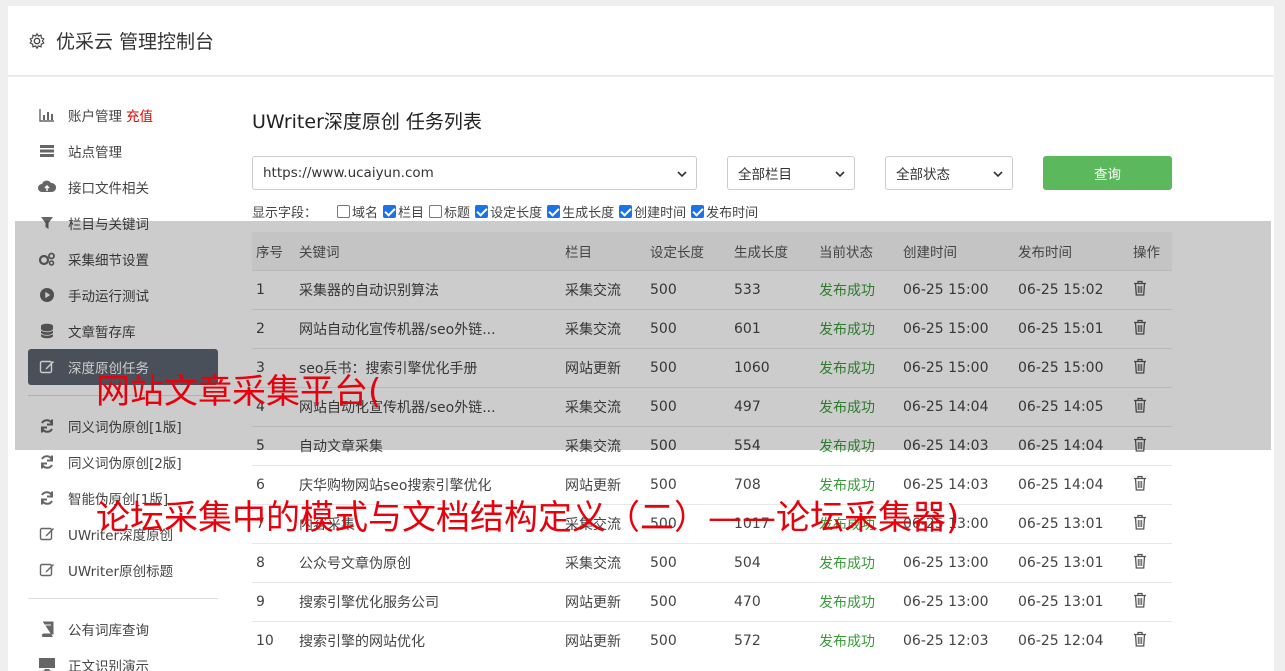 This screenshot has width=1285, height=671. Describe the element at coordinates (367, 122) in the screenshot. I see `page-title: UWriter深度原创 任务列表` at that location.